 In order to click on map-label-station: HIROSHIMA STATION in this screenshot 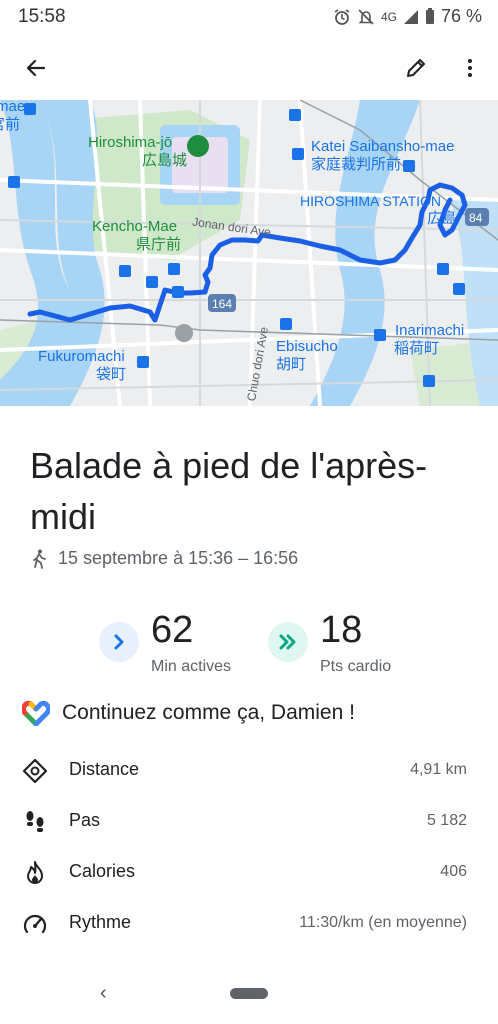, I will do `click(371, 201)`.